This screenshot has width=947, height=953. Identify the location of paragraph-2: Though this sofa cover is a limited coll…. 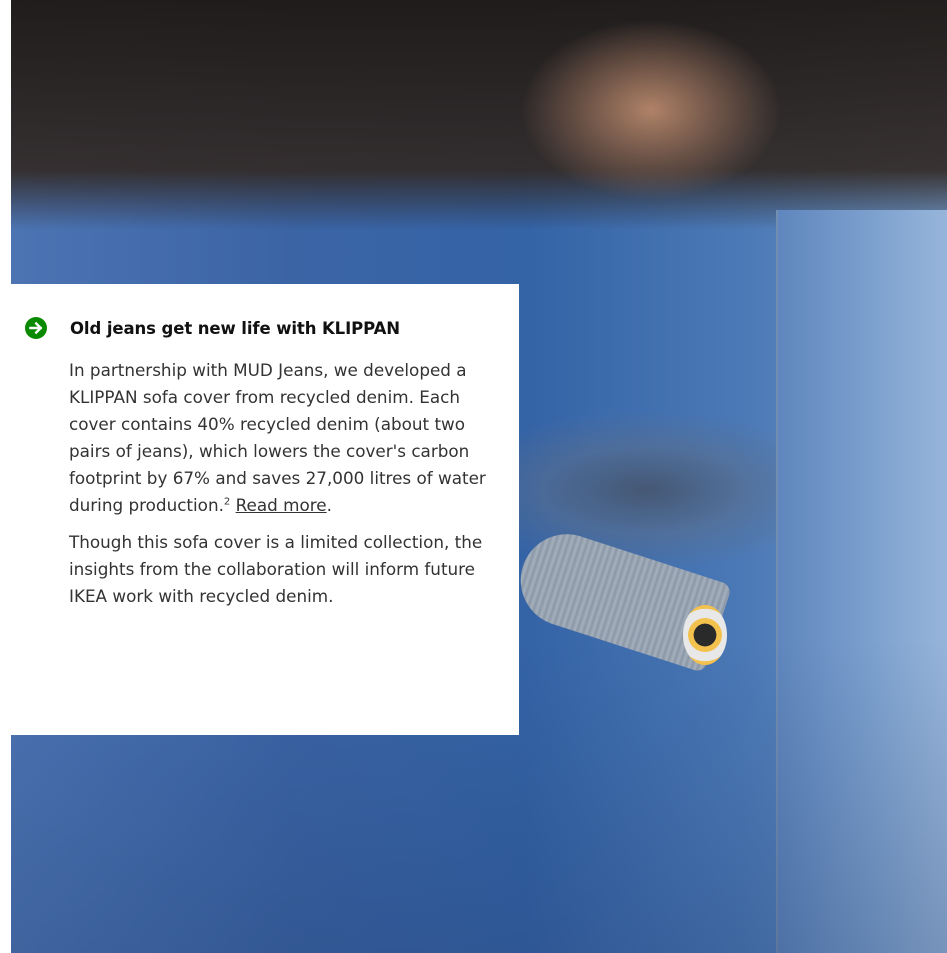
(276, 569).